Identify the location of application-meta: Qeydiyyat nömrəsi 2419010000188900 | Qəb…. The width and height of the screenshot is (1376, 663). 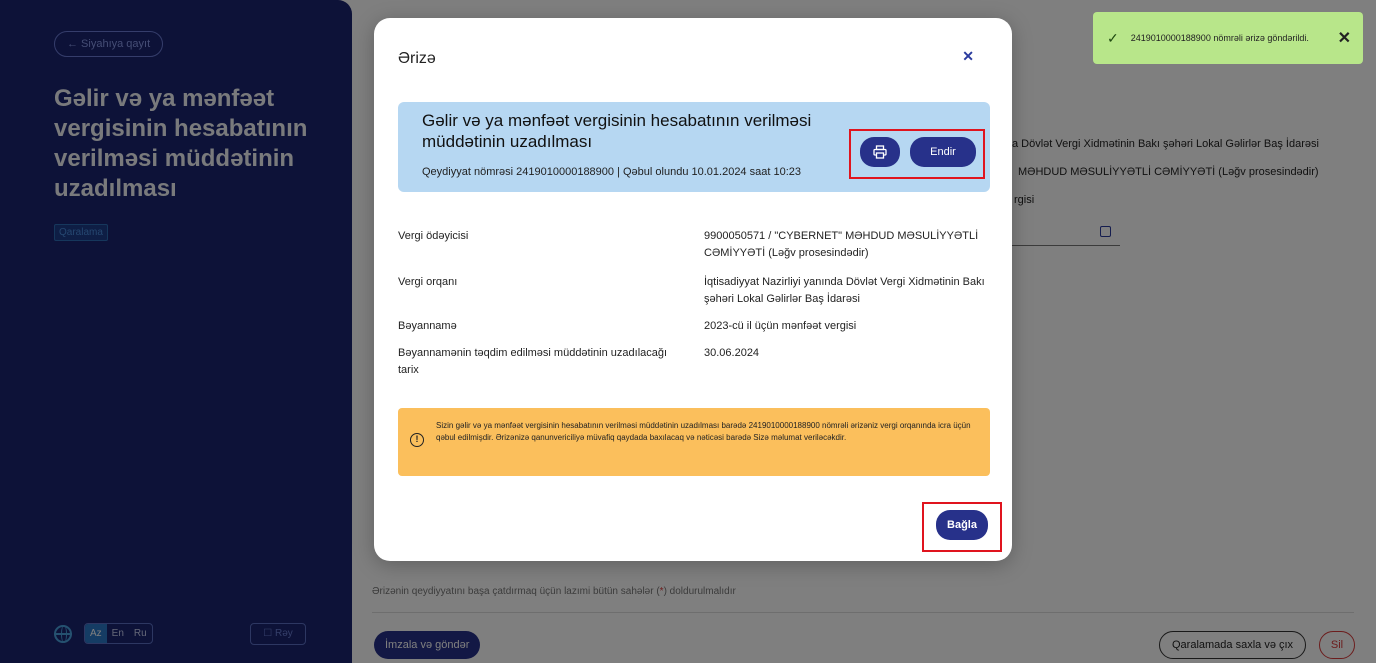
(611, 172).